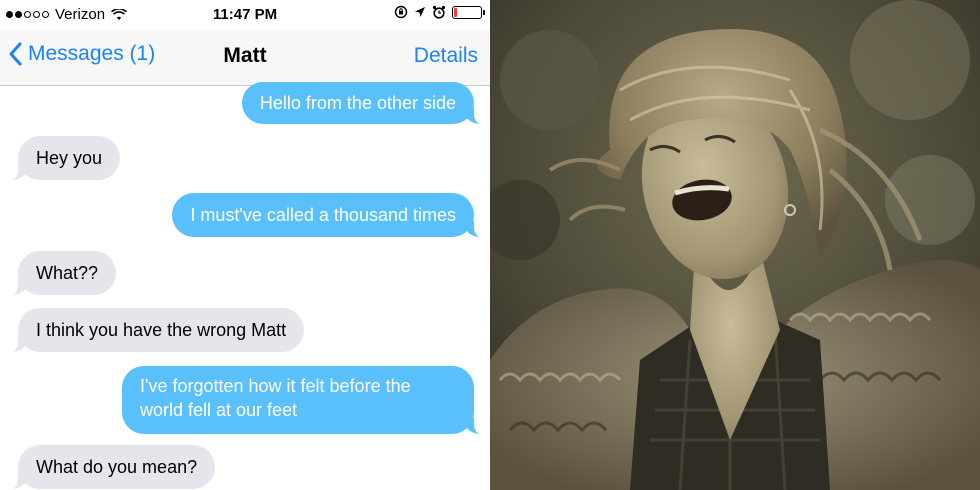 The height and width of the screenshot is (490, 980). I want to click on battery-level-fill, so click(456, 12).